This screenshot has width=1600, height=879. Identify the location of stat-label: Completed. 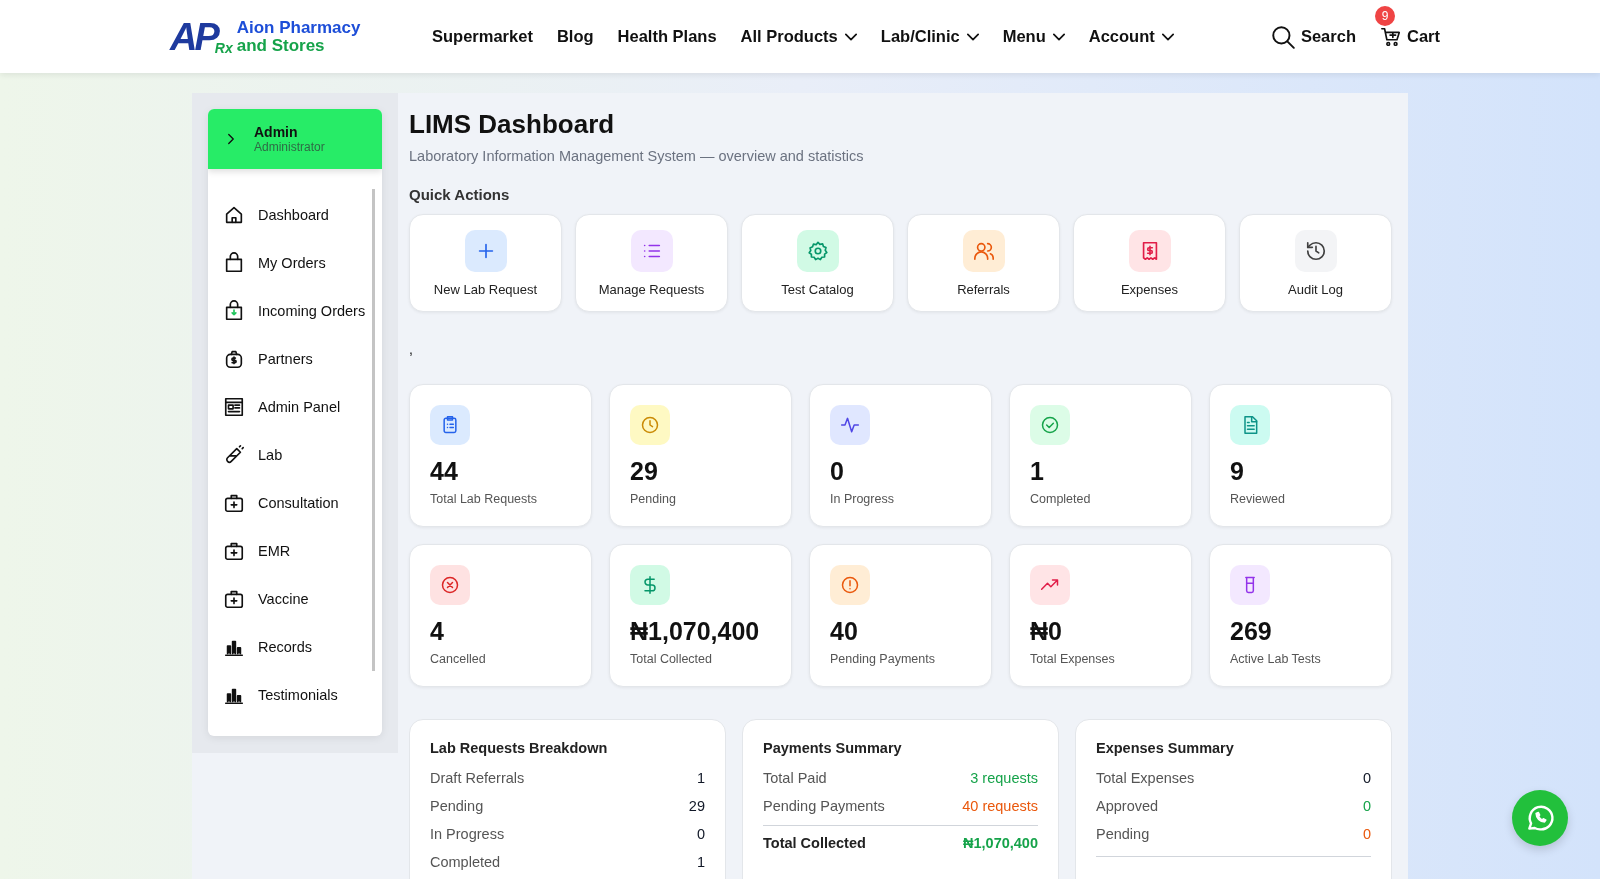
(1061, 499).